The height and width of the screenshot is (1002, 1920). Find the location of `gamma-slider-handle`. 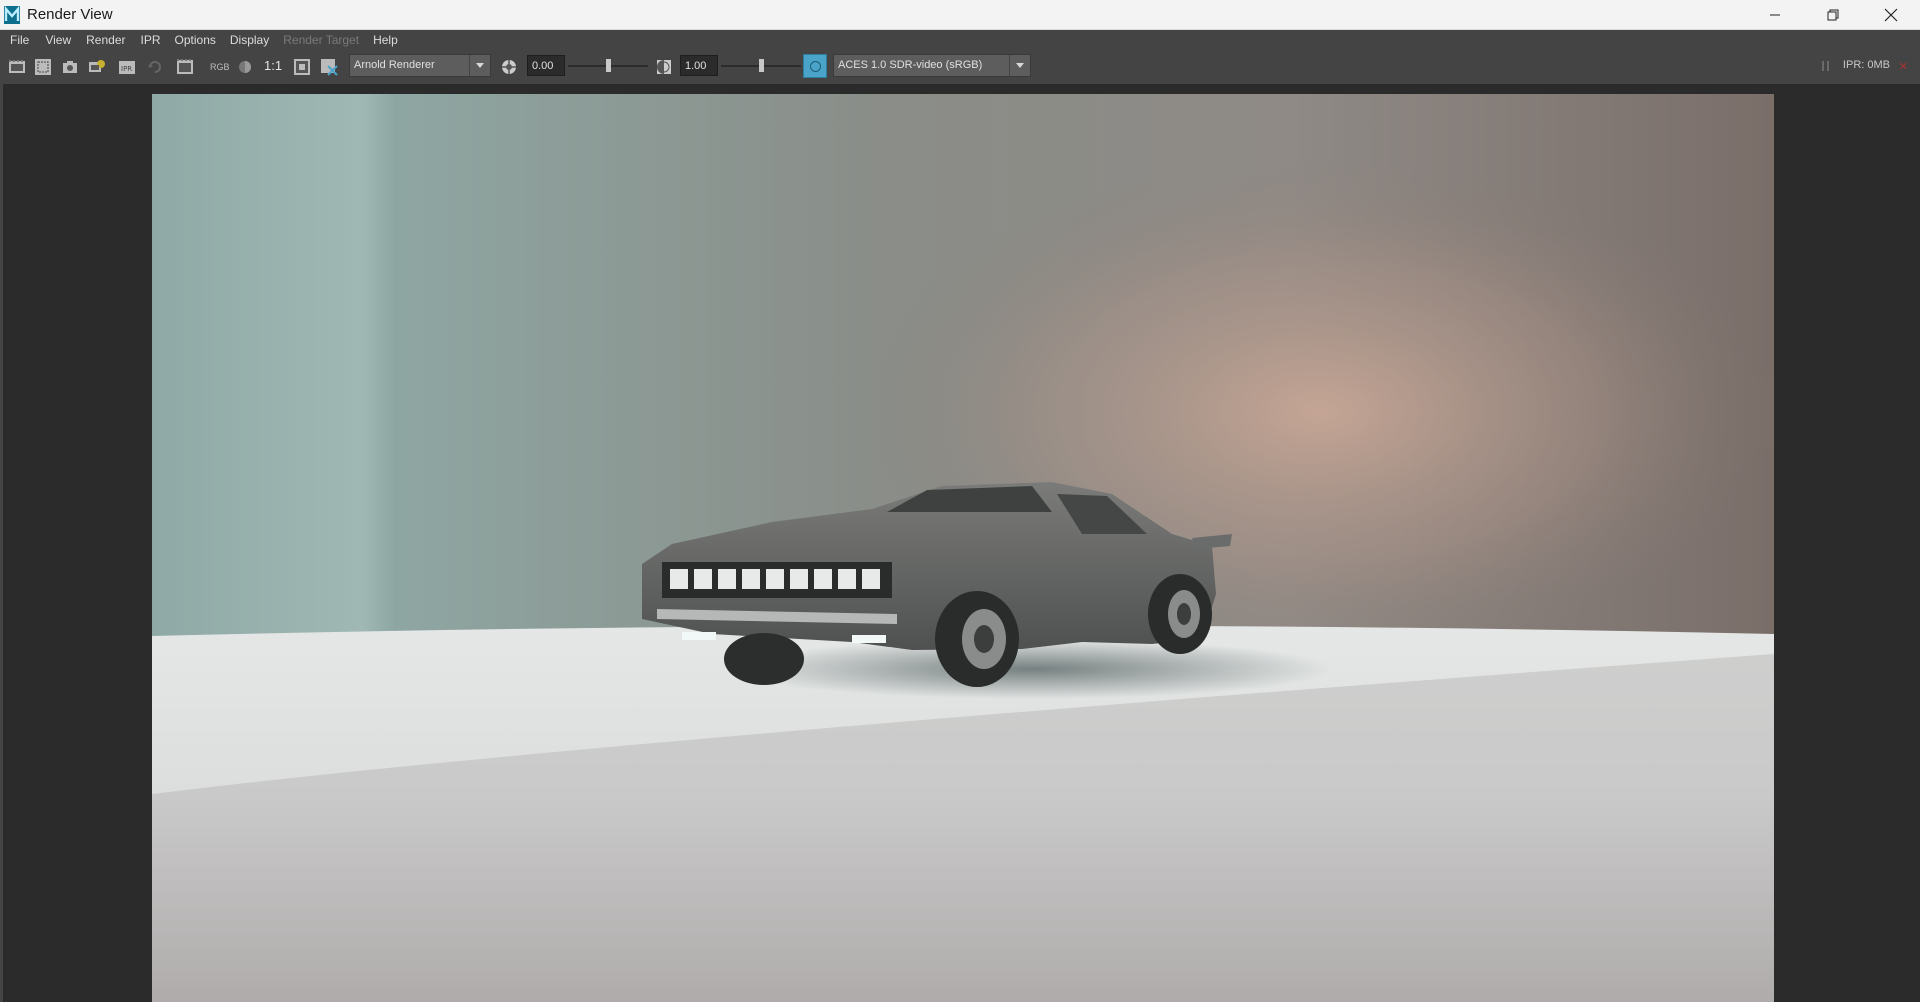

gamma-slider-handle is located at coordinates (761, 65).